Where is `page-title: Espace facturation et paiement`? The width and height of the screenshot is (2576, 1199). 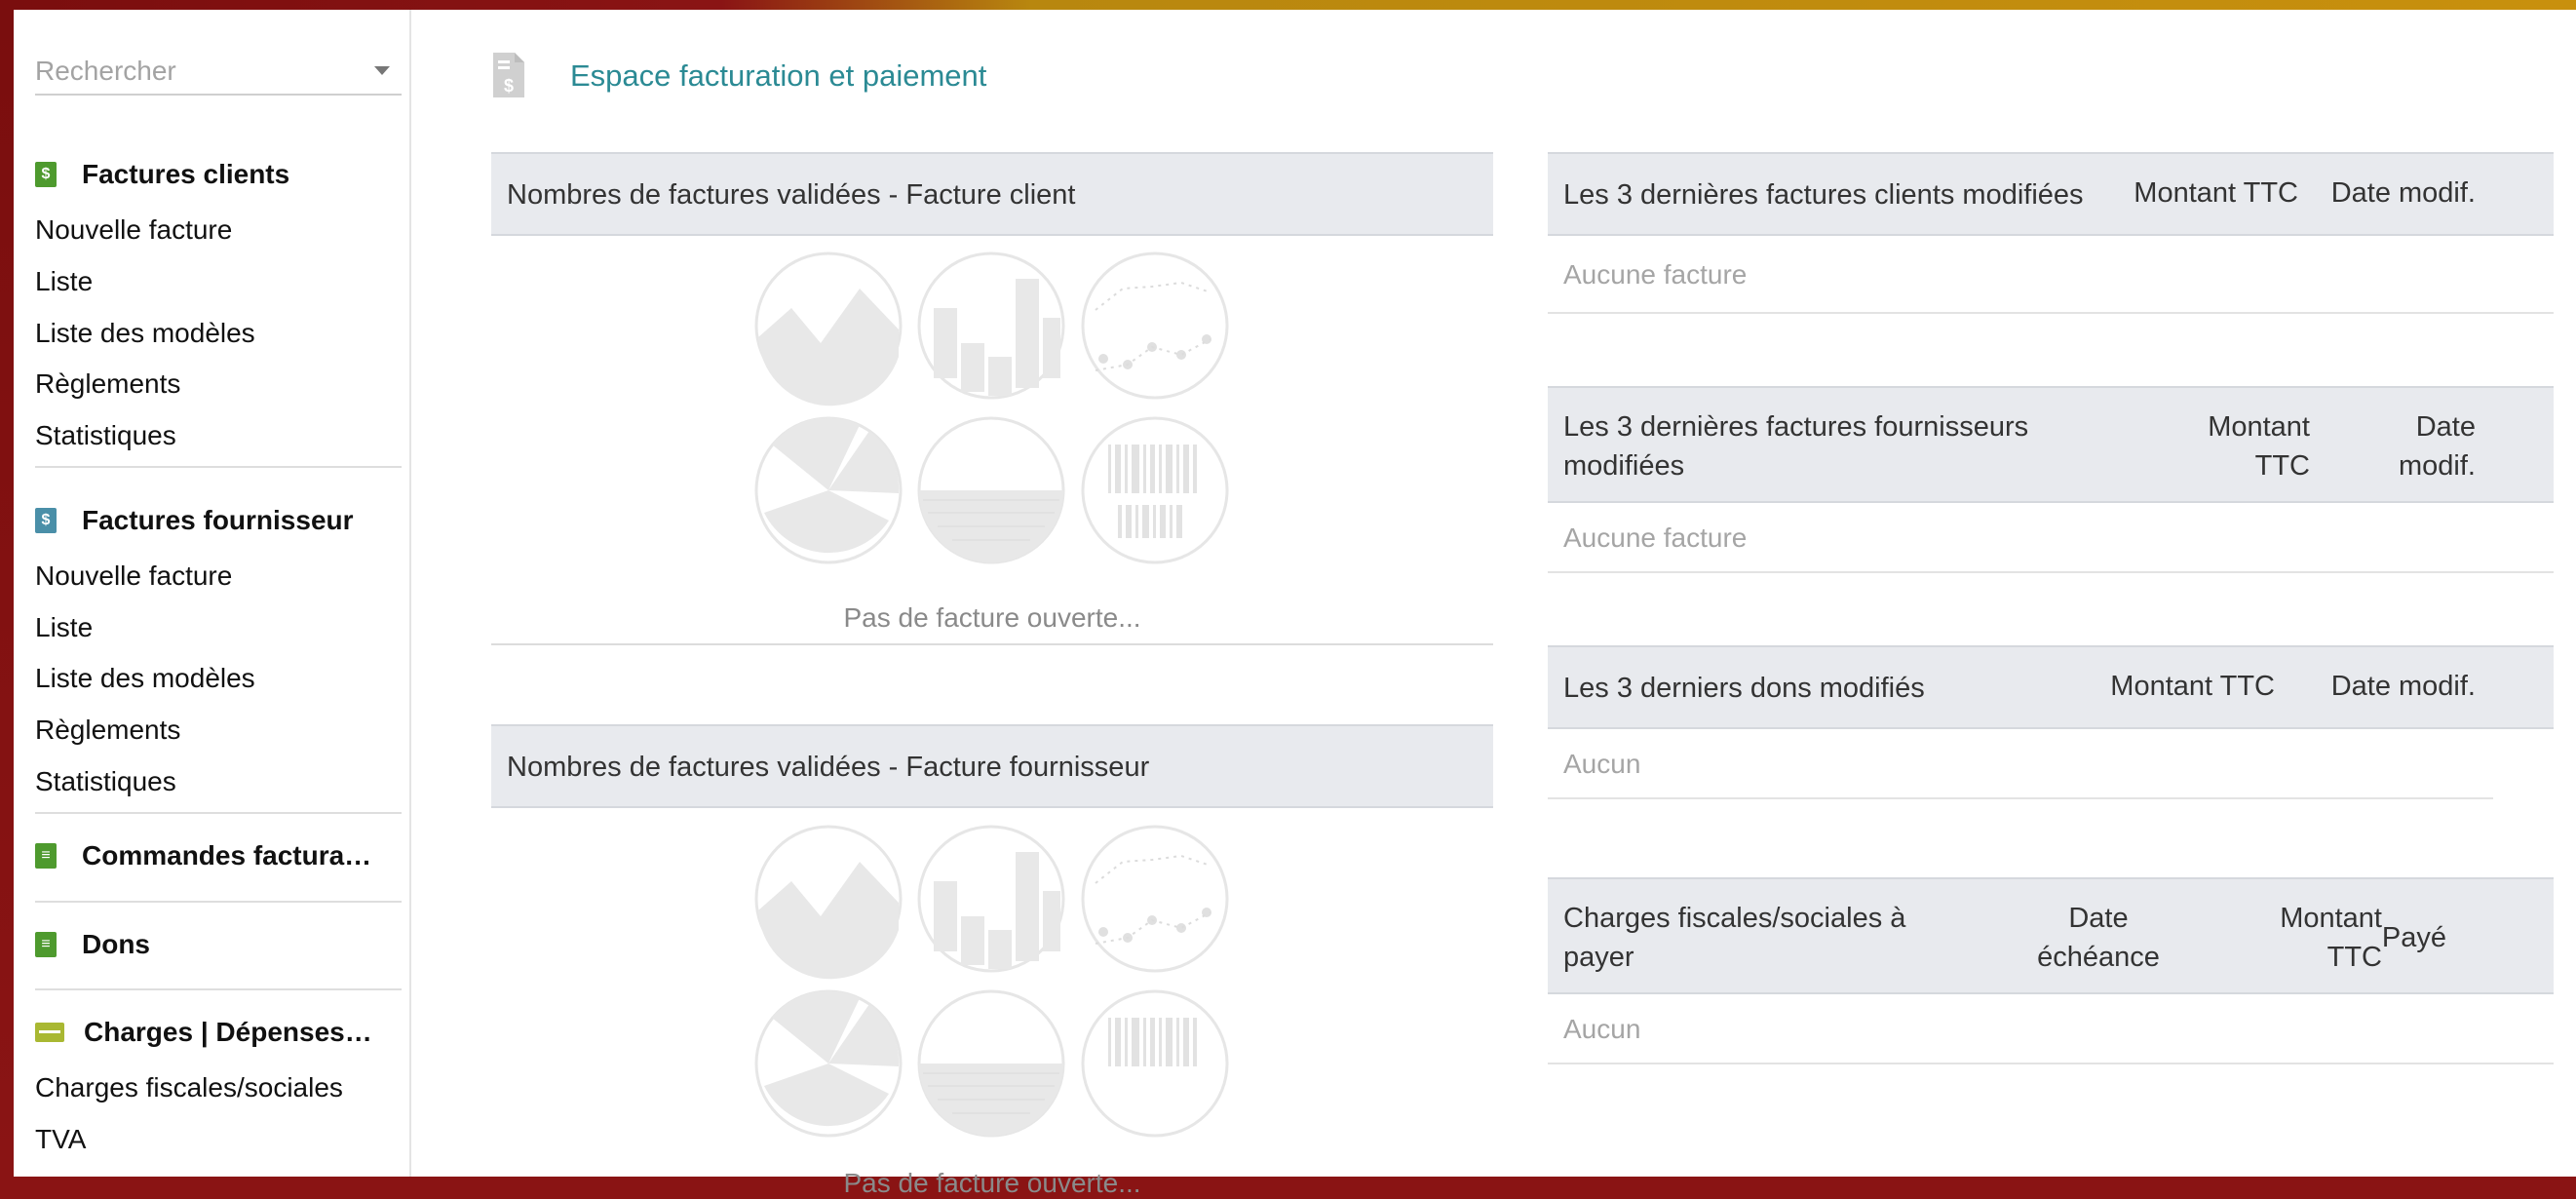
page-title: Espace facturation et paiement is located at coordinates (778, 76).